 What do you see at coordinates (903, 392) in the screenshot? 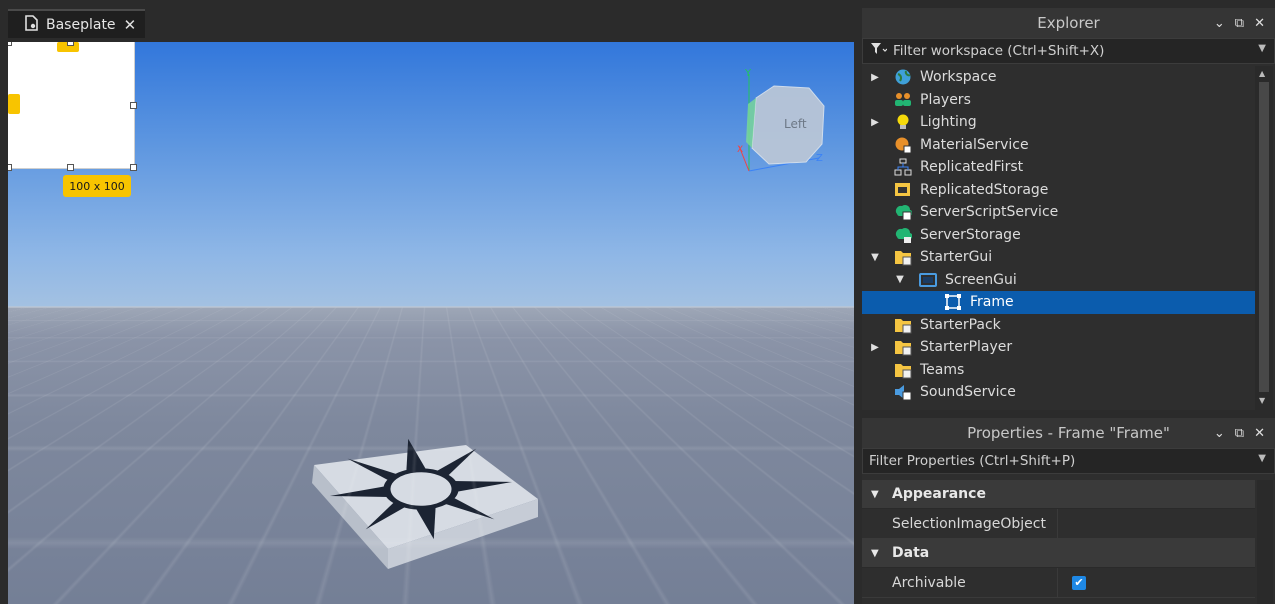
I see `sound-icon` at bounding box center [903, 392].